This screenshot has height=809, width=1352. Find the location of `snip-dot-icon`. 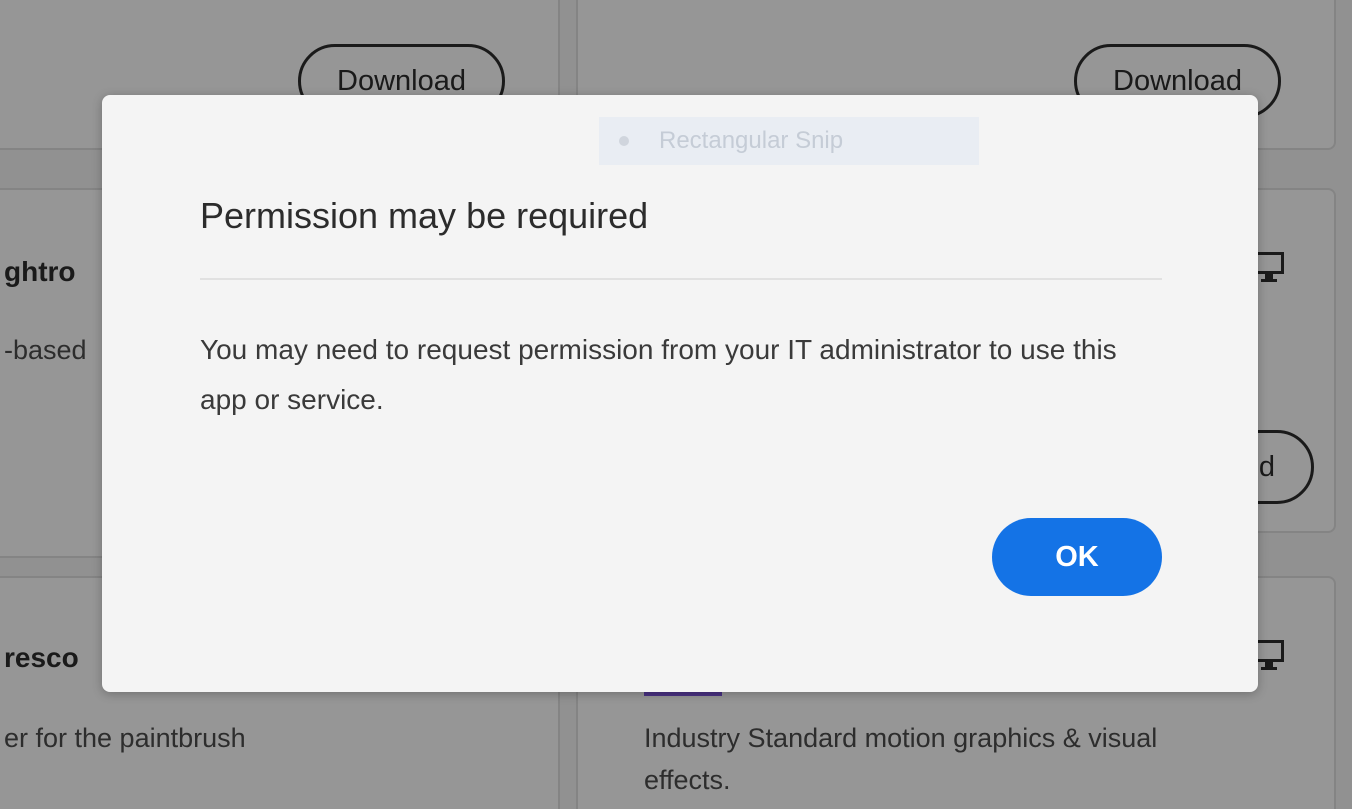

snip-dot-icon is located at coordinates (624, 141).